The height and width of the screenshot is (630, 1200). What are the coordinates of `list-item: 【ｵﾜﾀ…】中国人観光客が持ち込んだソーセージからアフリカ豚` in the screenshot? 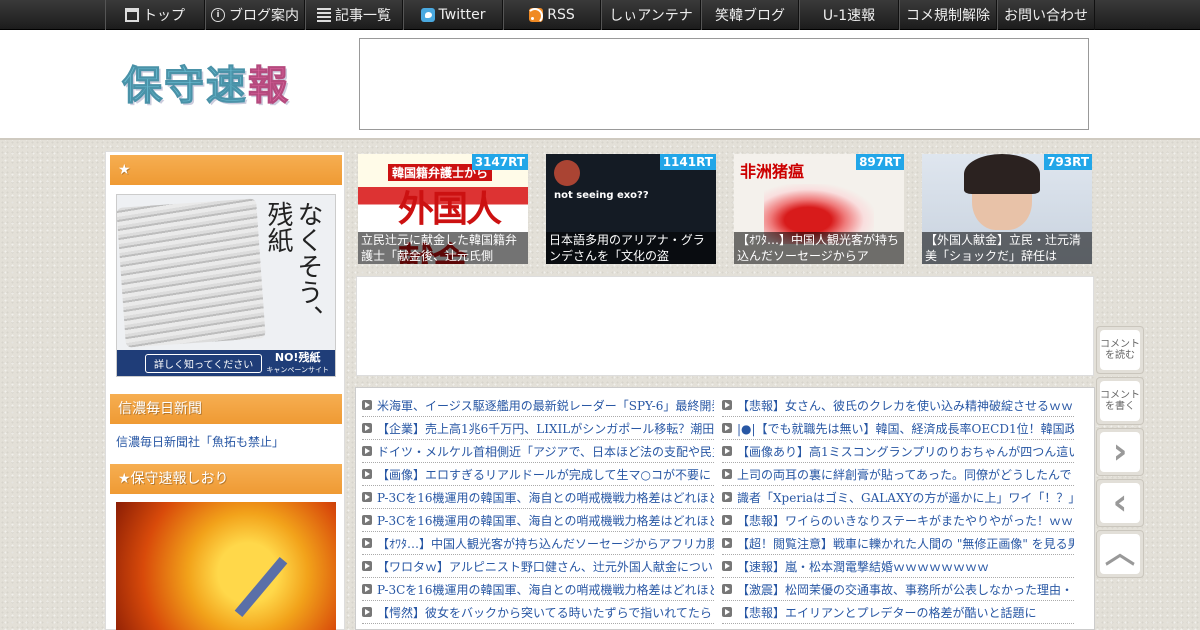 It's located at (538, 543).